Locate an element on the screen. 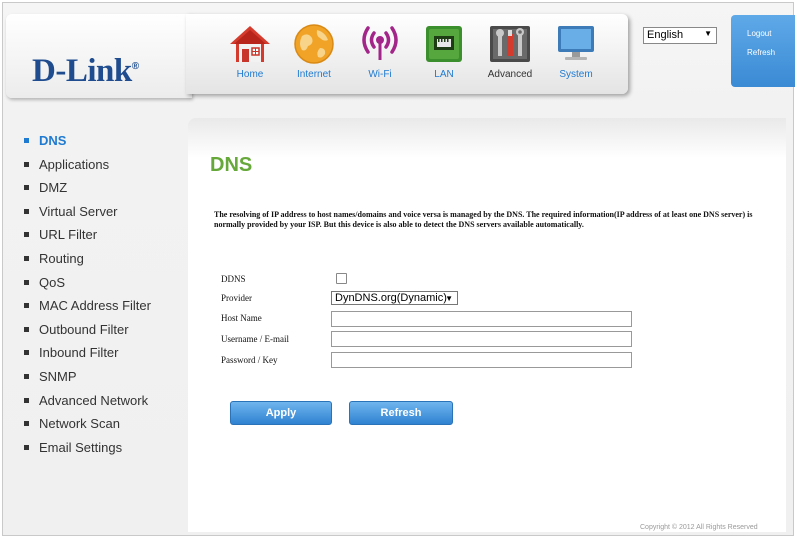 This screenshot has width=798, height=540. sidebar-item-applications: Applications is located at coordinates (104, 169).